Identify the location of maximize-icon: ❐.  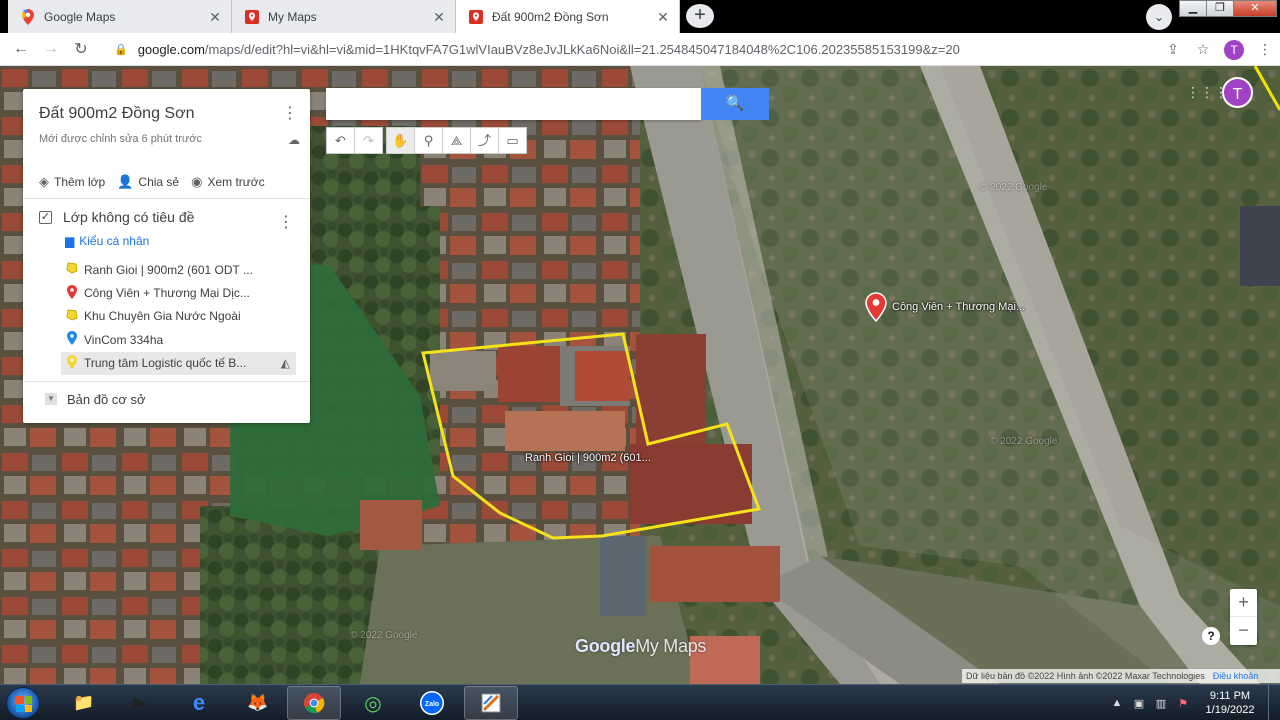
(1220, 8).